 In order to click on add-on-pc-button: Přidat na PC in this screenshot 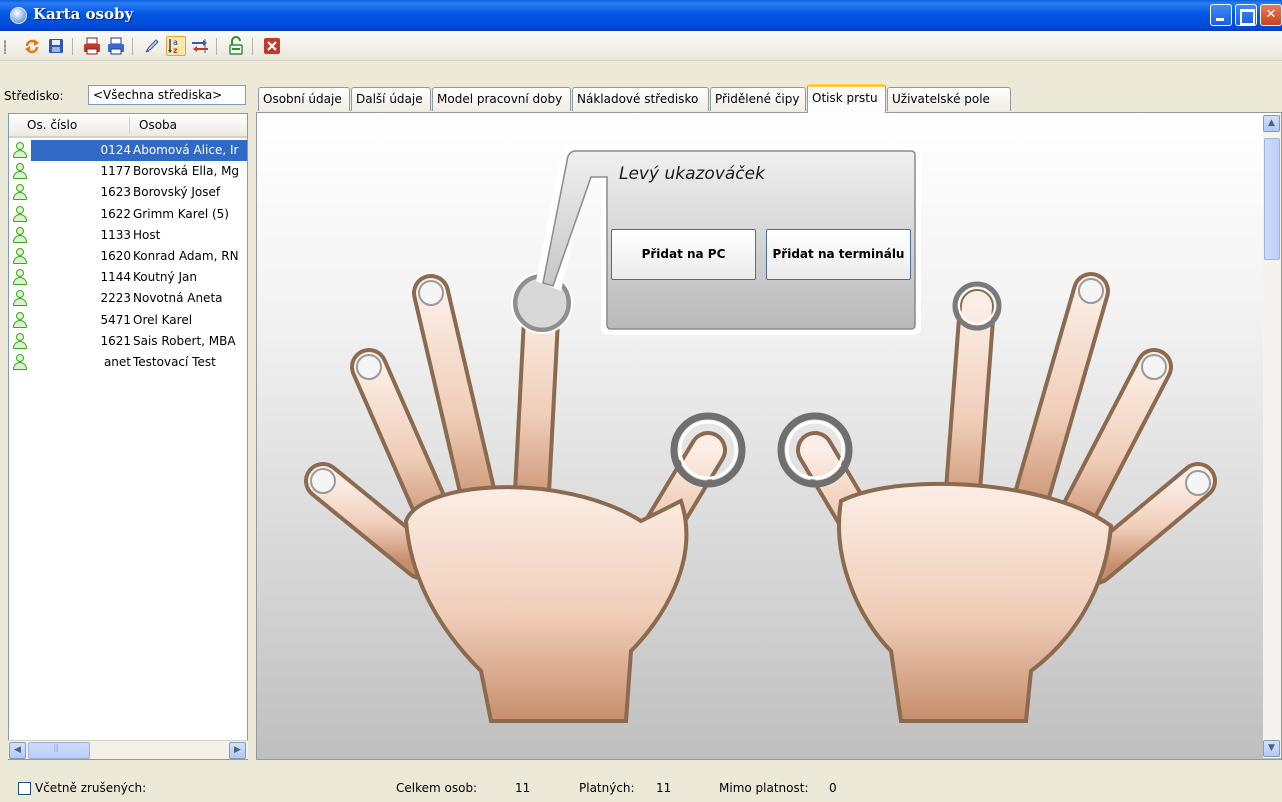, I will do `click(683, 254)`.